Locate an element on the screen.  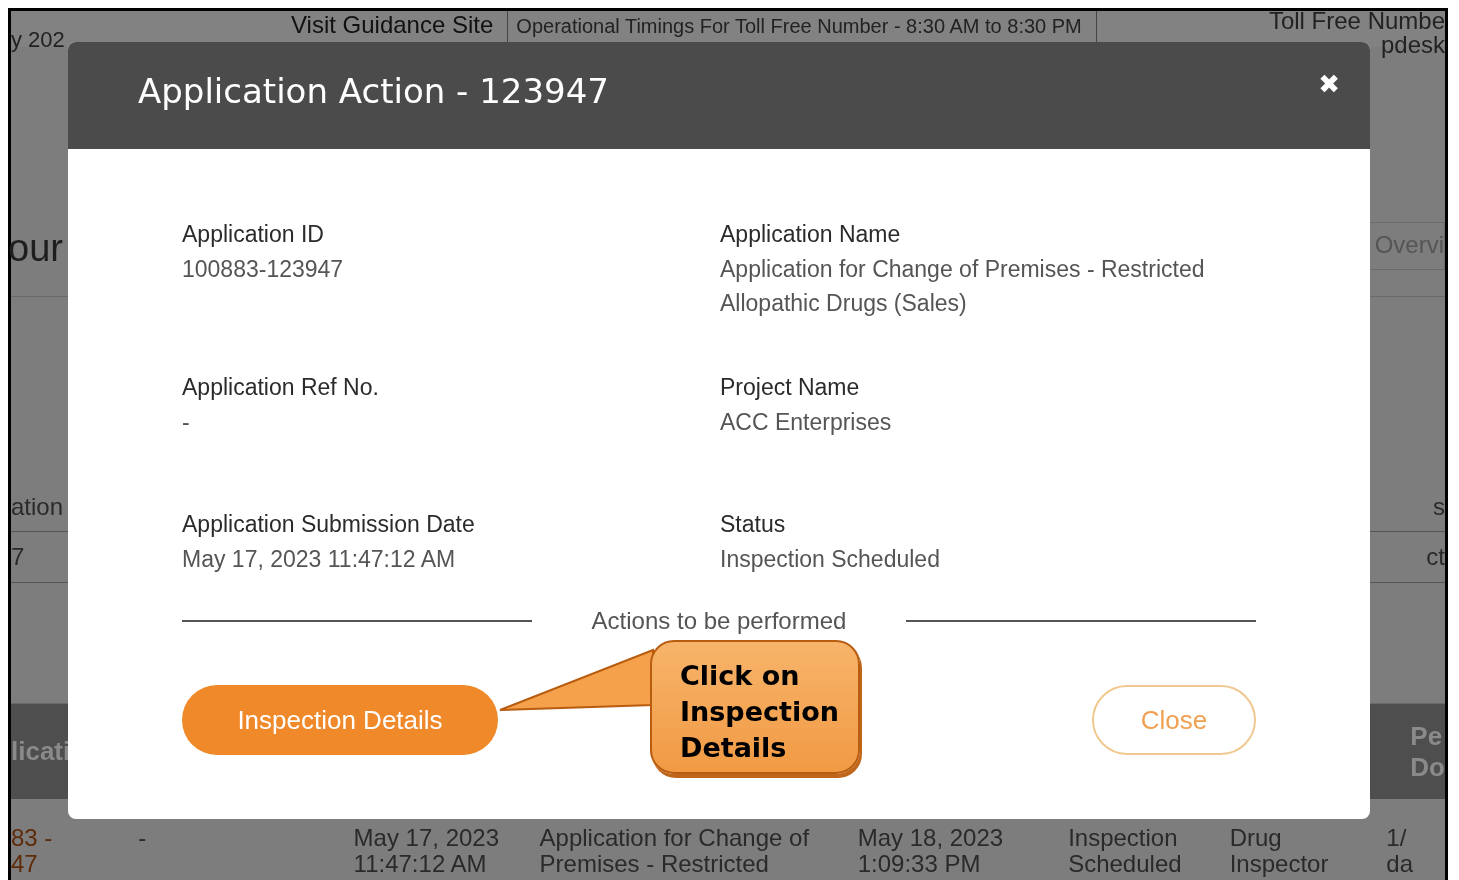
table-cell-text: Application for Change of Premises - Restricted is located at coordinates (675, 851).